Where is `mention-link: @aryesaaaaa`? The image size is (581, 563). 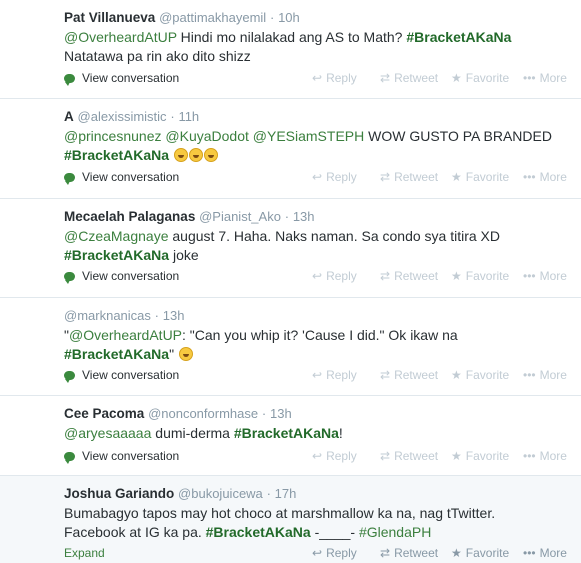
mention-link: @aryesaaaaa is located at coordinates (107, 433).